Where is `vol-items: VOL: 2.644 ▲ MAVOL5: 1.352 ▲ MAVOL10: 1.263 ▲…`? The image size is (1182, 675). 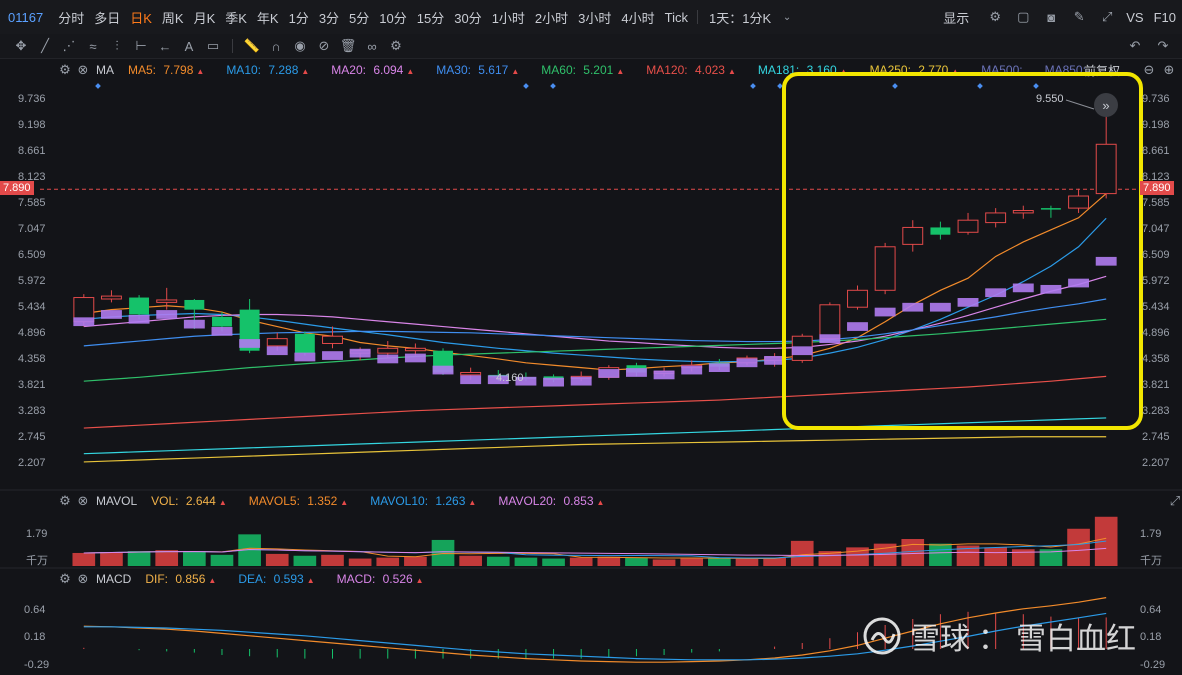
vol-items: VOL: 2.644 ▲ MAVOL5: 1.352 ▲ MAVOL10: 1.263 ▲… is located at coordinates (388, 501).